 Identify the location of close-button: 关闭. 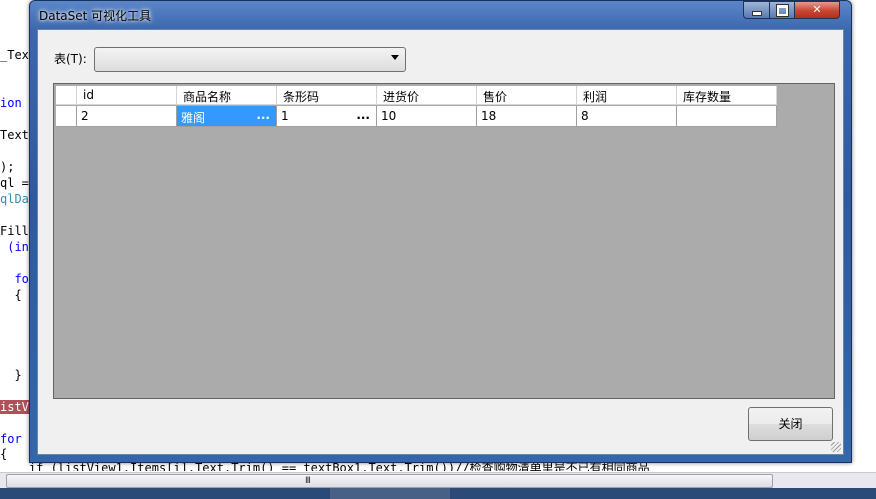
(790, 424).